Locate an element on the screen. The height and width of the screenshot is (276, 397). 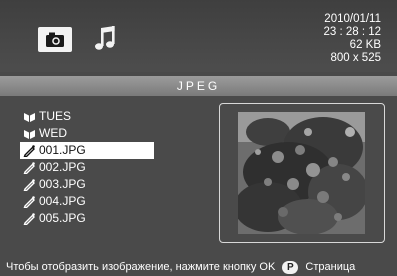
list-item: WED is located at coordinates (90, 133).